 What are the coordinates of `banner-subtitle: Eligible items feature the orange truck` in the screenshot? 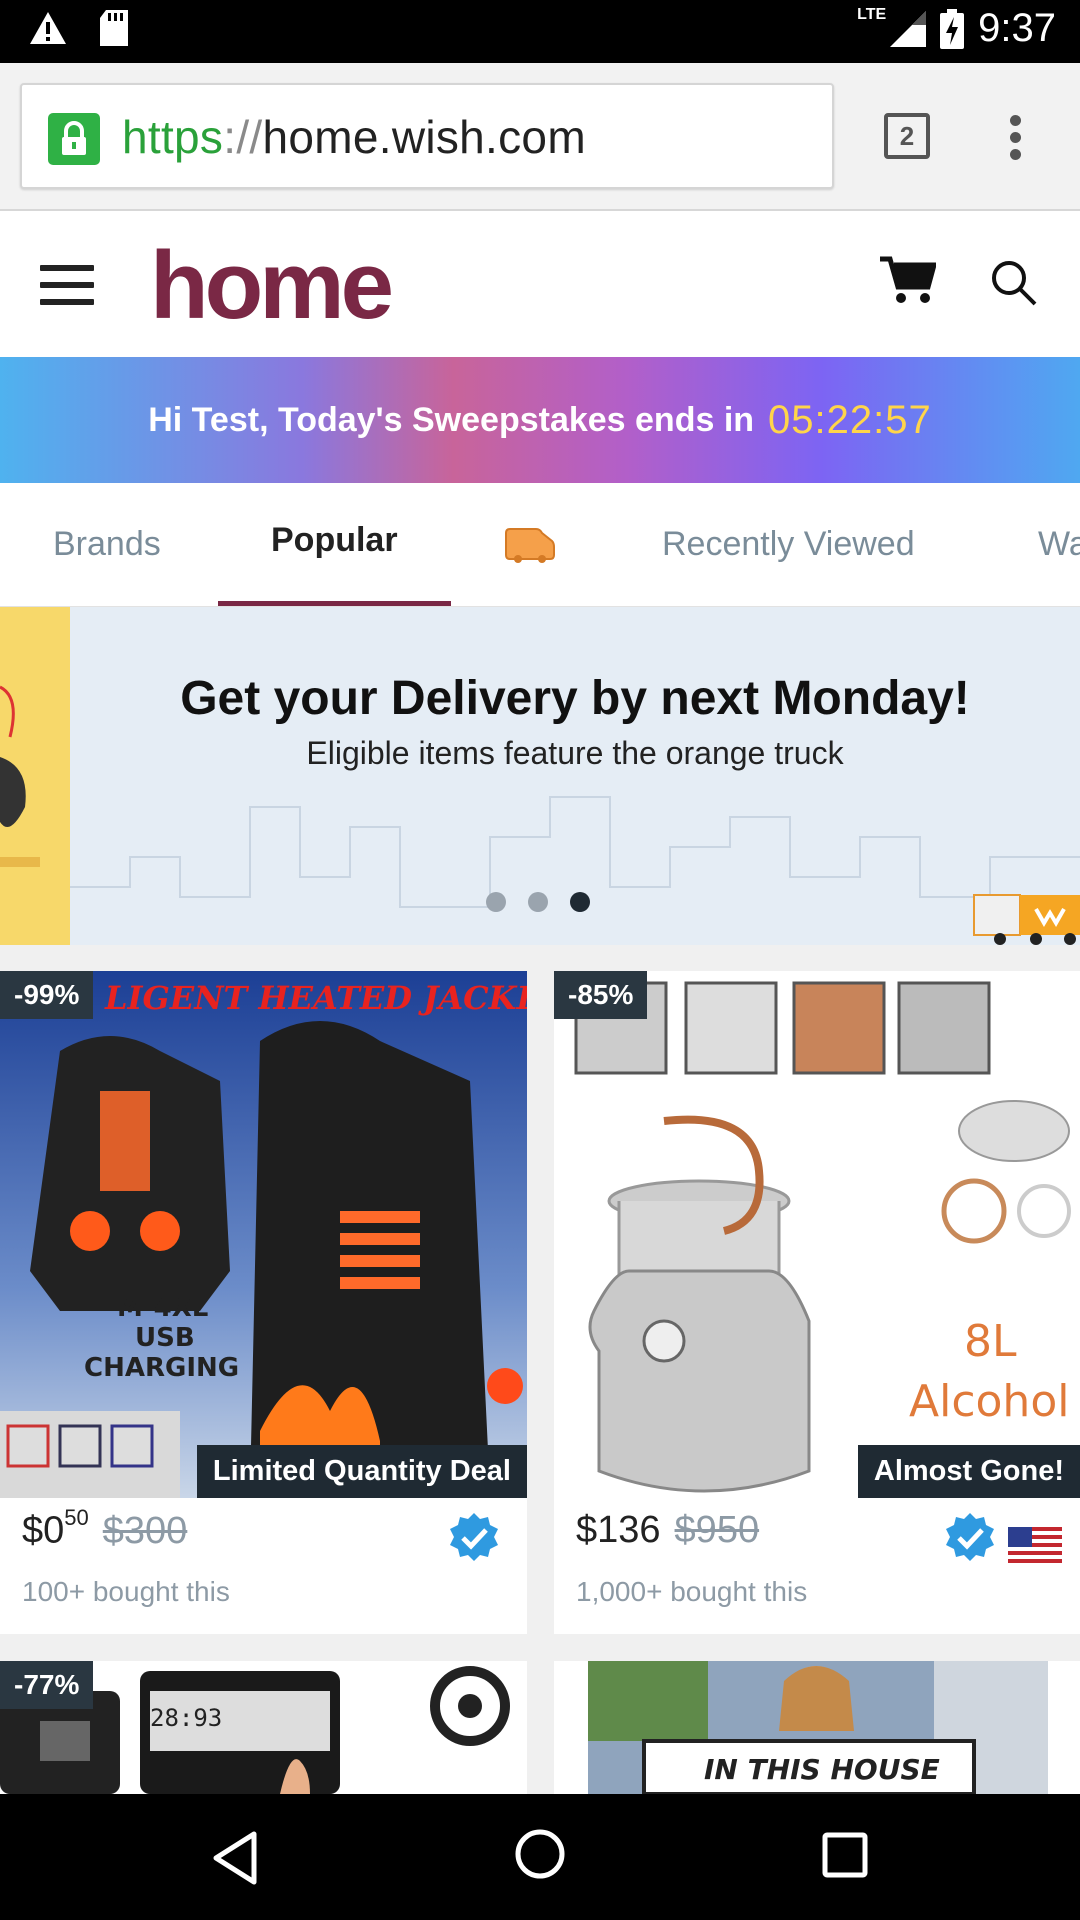 It's located at (575, 753).